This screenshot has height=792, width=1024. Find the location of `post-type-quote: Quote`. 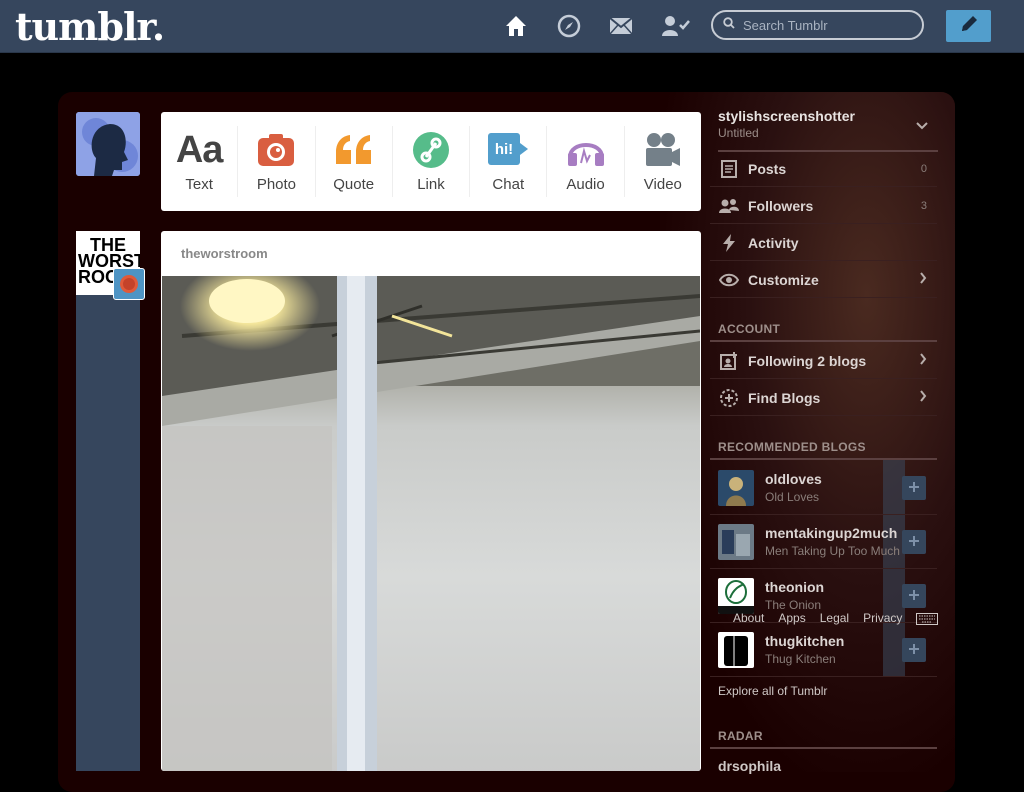

post-type-quote: Quote is located at coordinates (354, 161).